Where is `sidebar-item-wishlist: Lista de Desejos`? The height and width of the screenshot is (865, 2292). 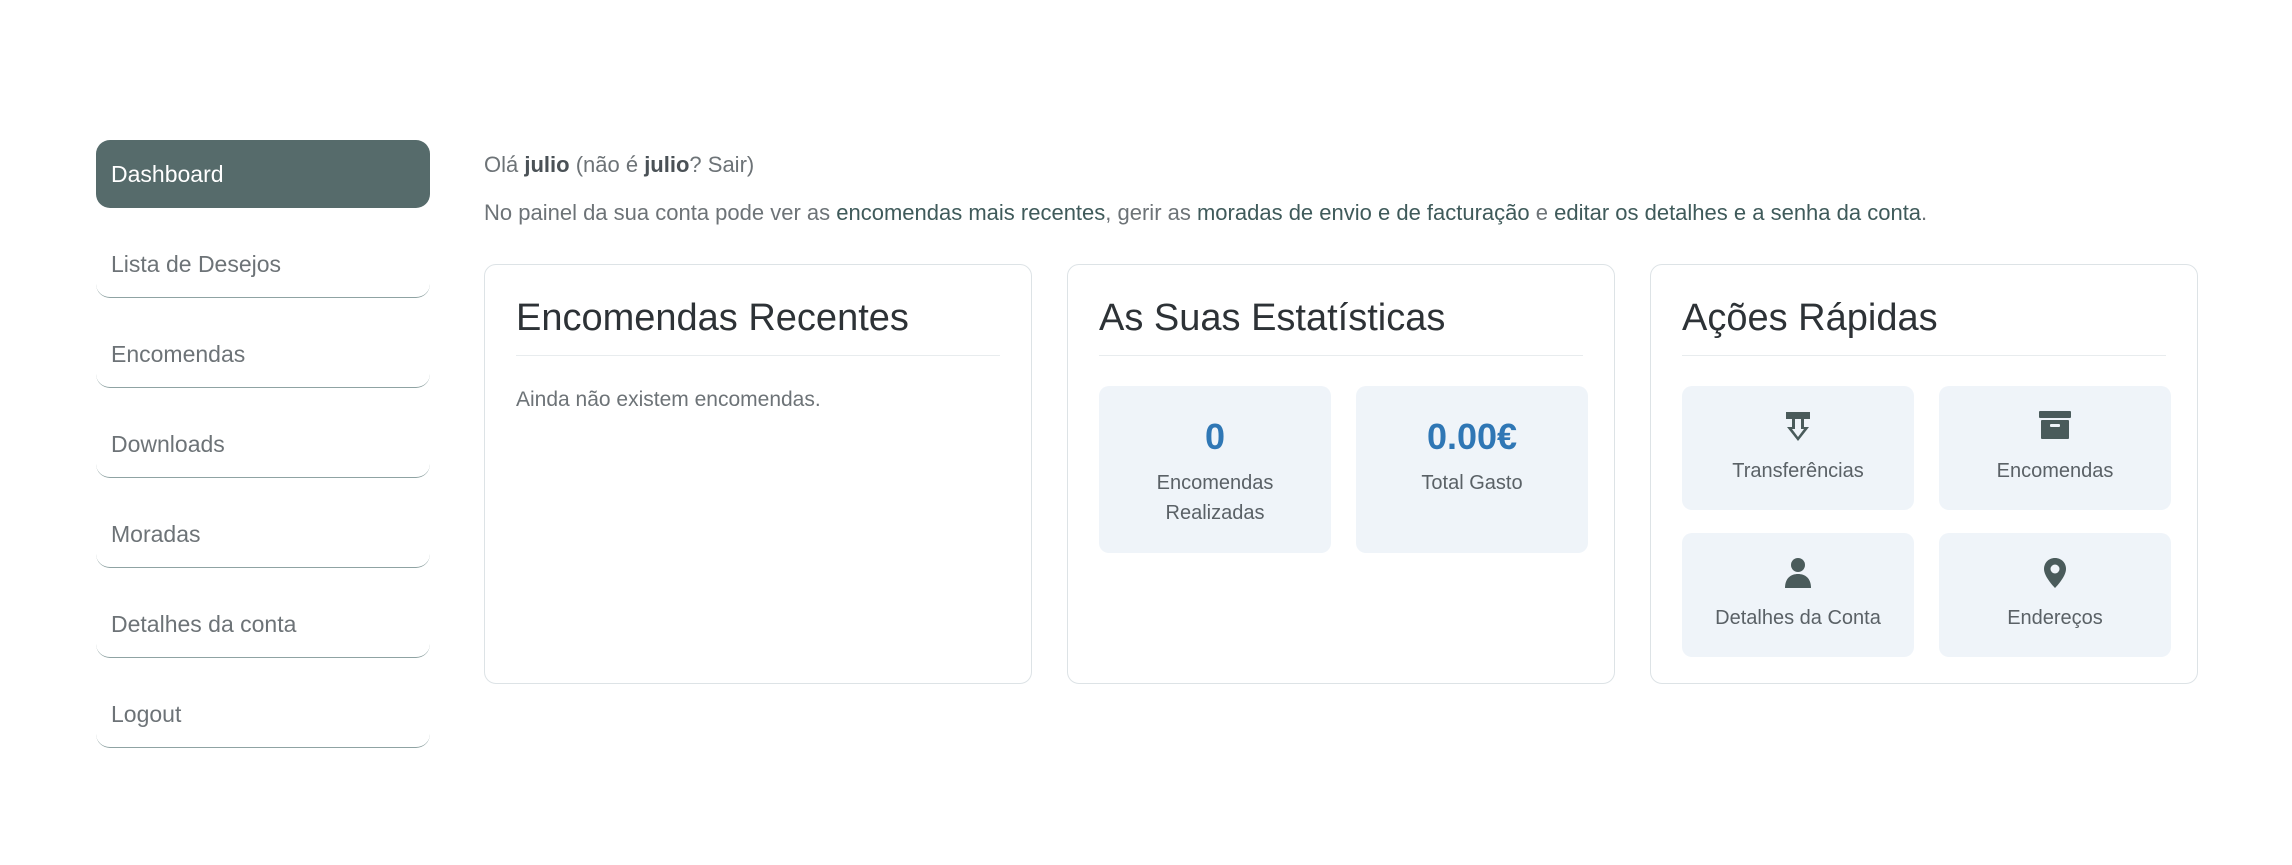
sidebar-item-wishlist: Lista de Desejos is located at coordinates (263, 264).